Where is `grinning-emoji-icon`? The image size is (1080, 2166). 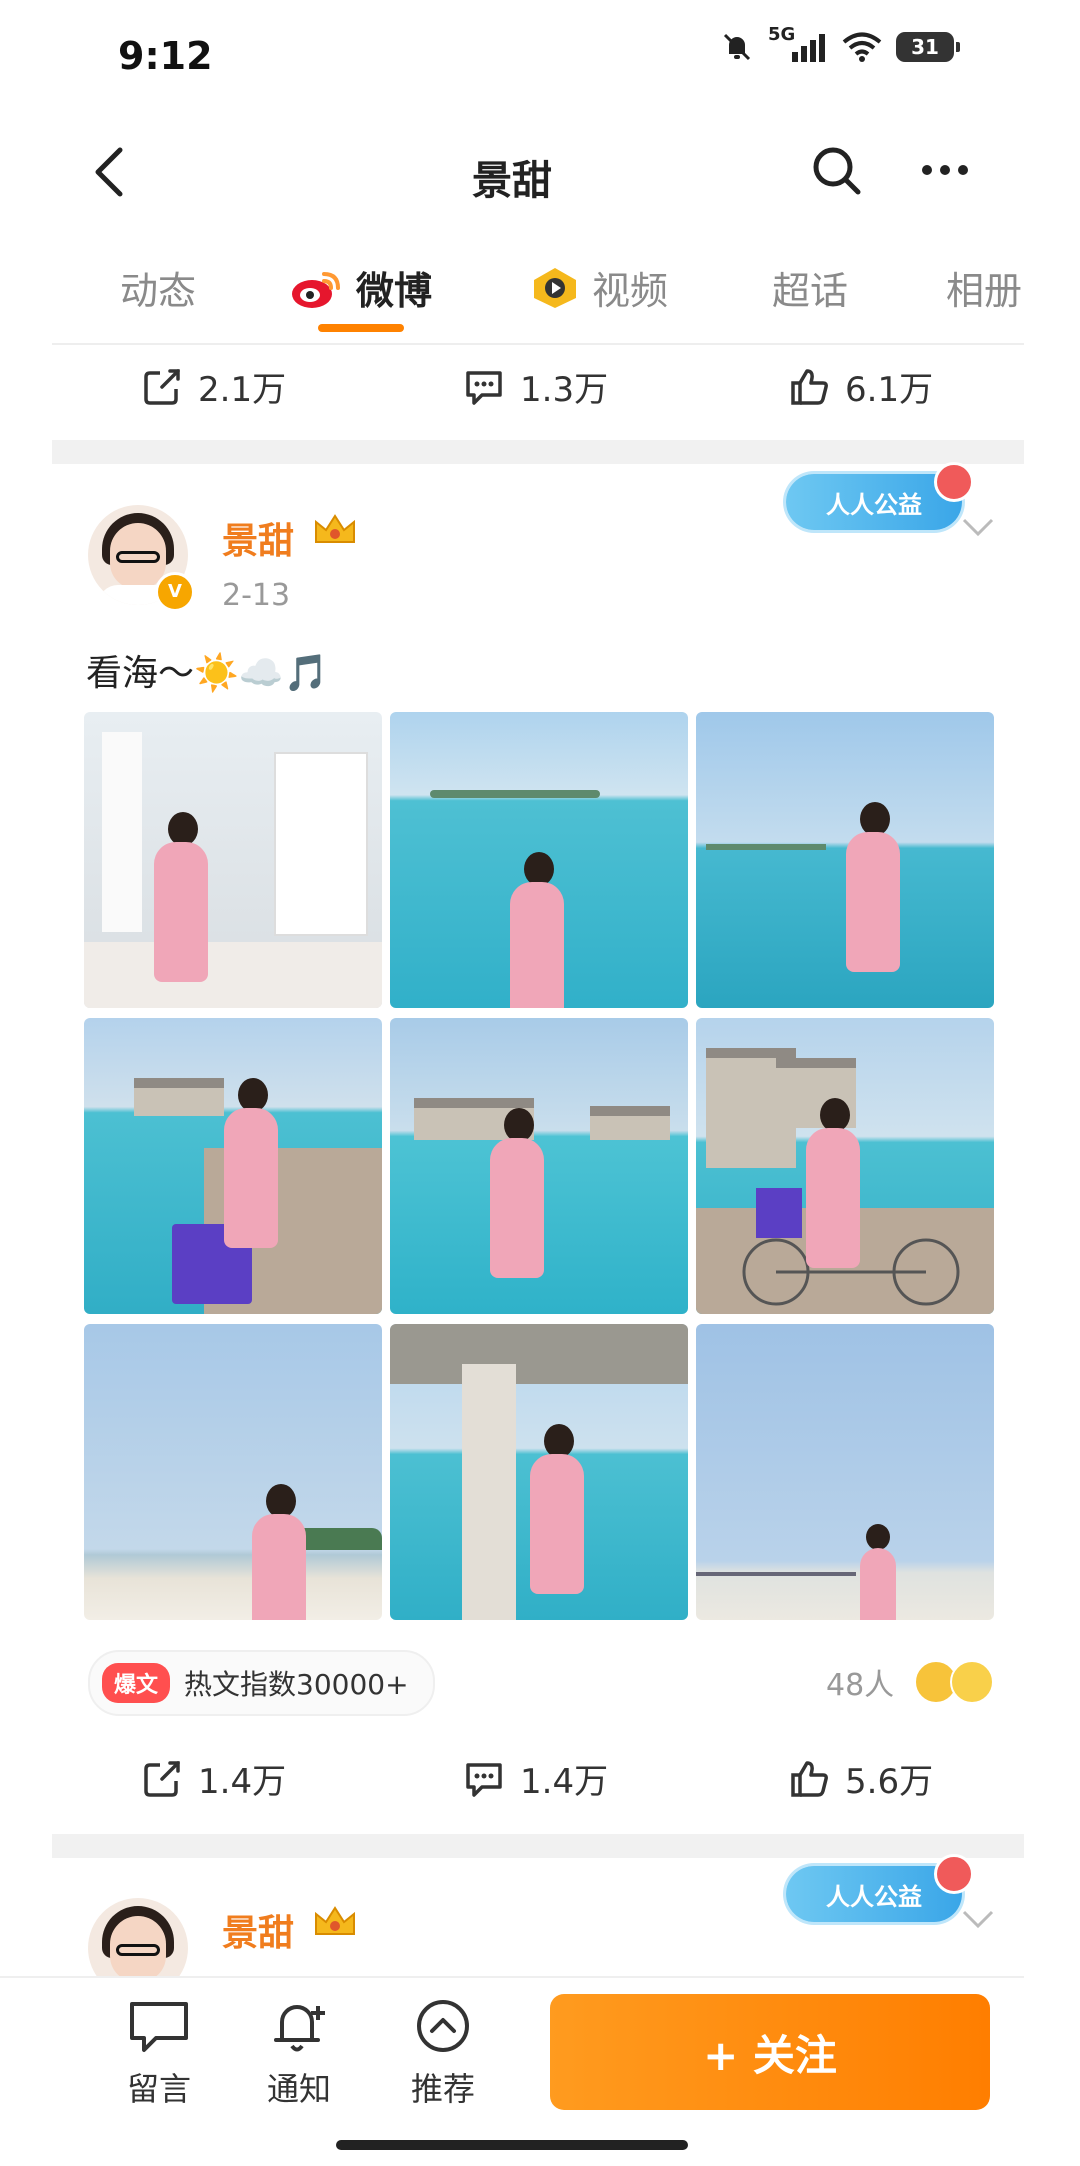
grinning-emoji-icon is located at coordinates (972, 1682).